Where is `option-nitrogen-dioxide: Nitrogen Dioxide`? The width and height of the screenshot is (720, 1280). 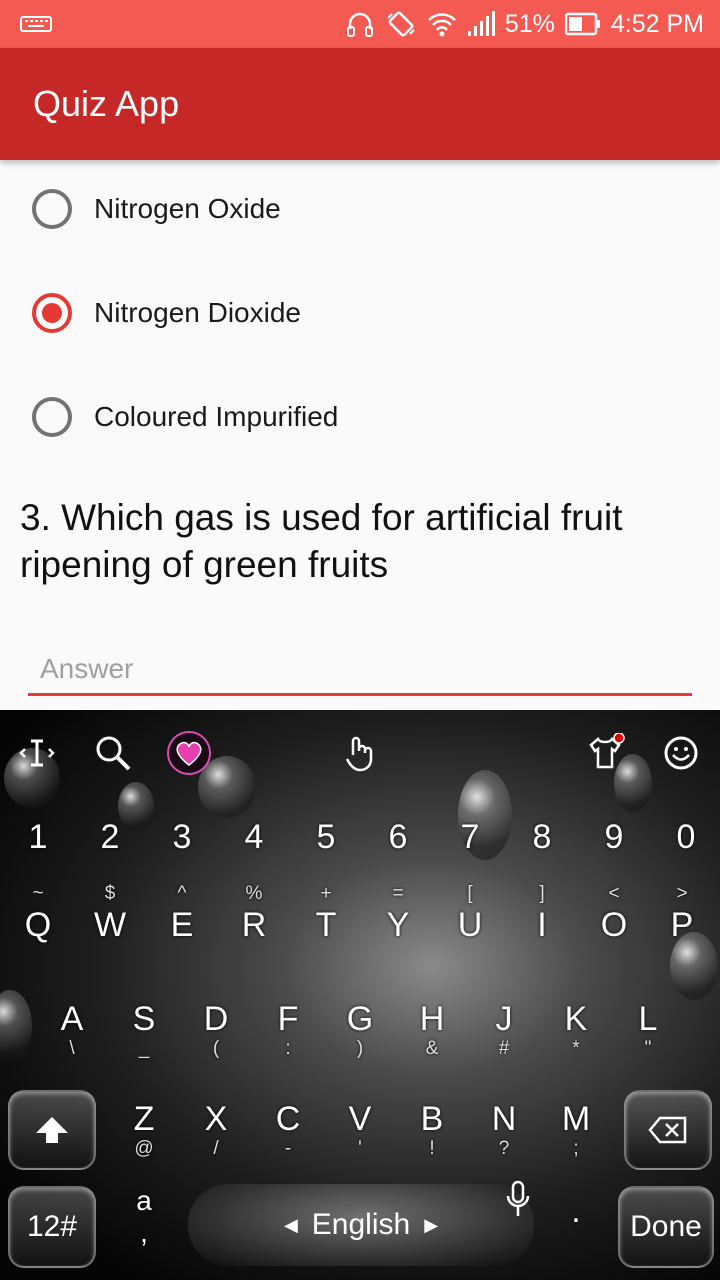
option-nitrogen-dioxide: Nitrogen Dioxide is located at coordinates (166, 313).